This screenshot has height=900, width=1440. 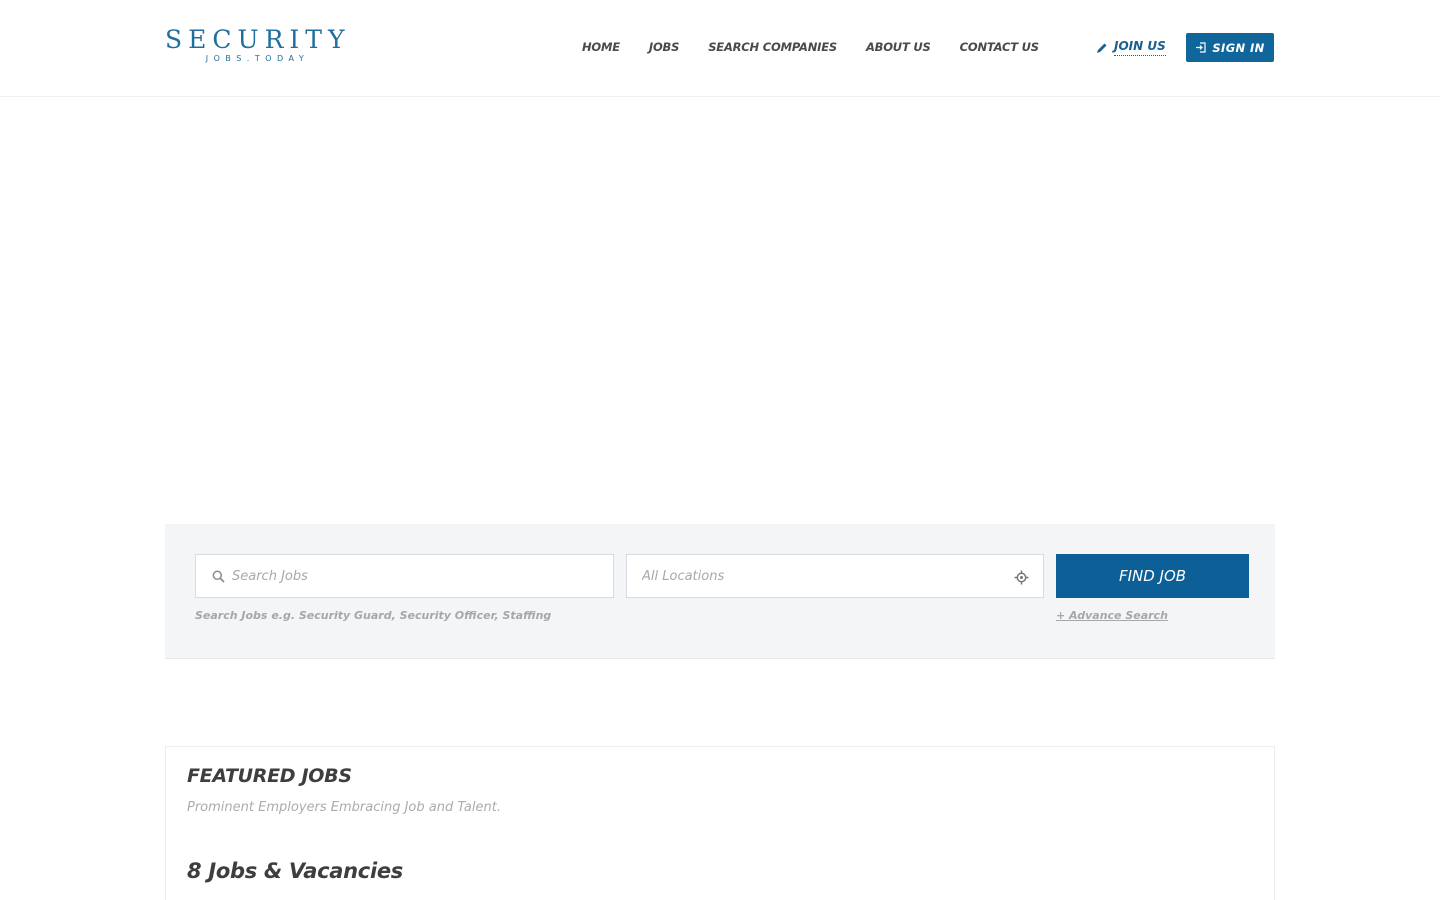 What do you see at coordinates (1152, 576) in the screenshot?
I see `find-job-button: FIND JOB` at bounding box center [1152, 576].